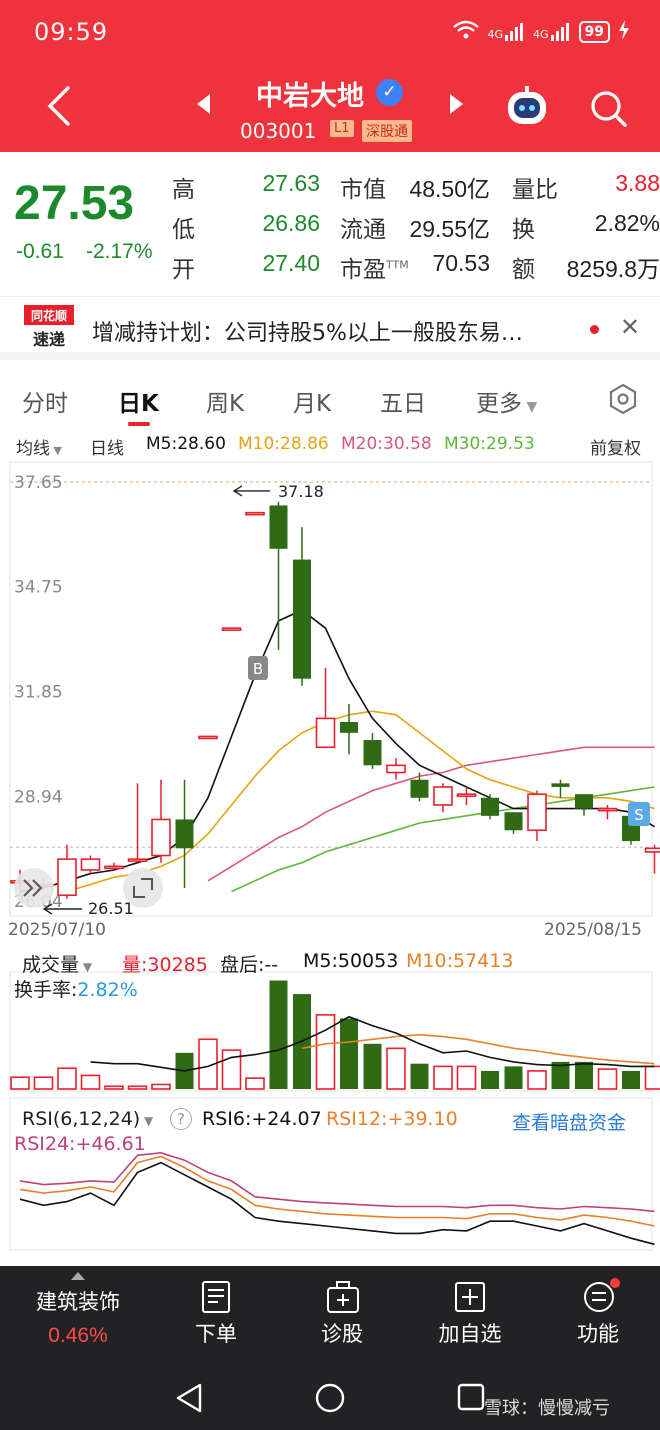  What do you see at coordinates (111, 908) in the screenshot?
I see `min-price-label: 26.51` at bounding box center [111, 908].